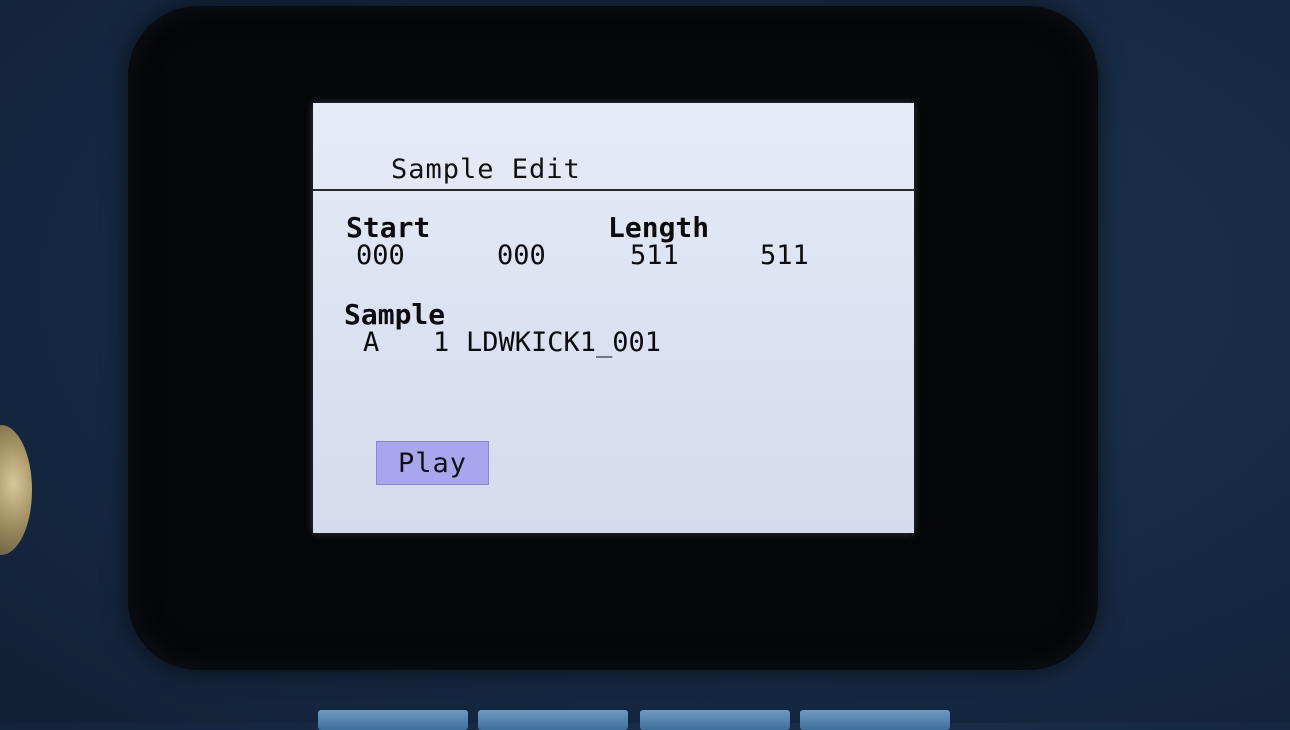 This screenshot has height=730, width=1290. Describe the element at coordinates (371, 342) in the screenshot. I see `sample-bank: A` at that location.